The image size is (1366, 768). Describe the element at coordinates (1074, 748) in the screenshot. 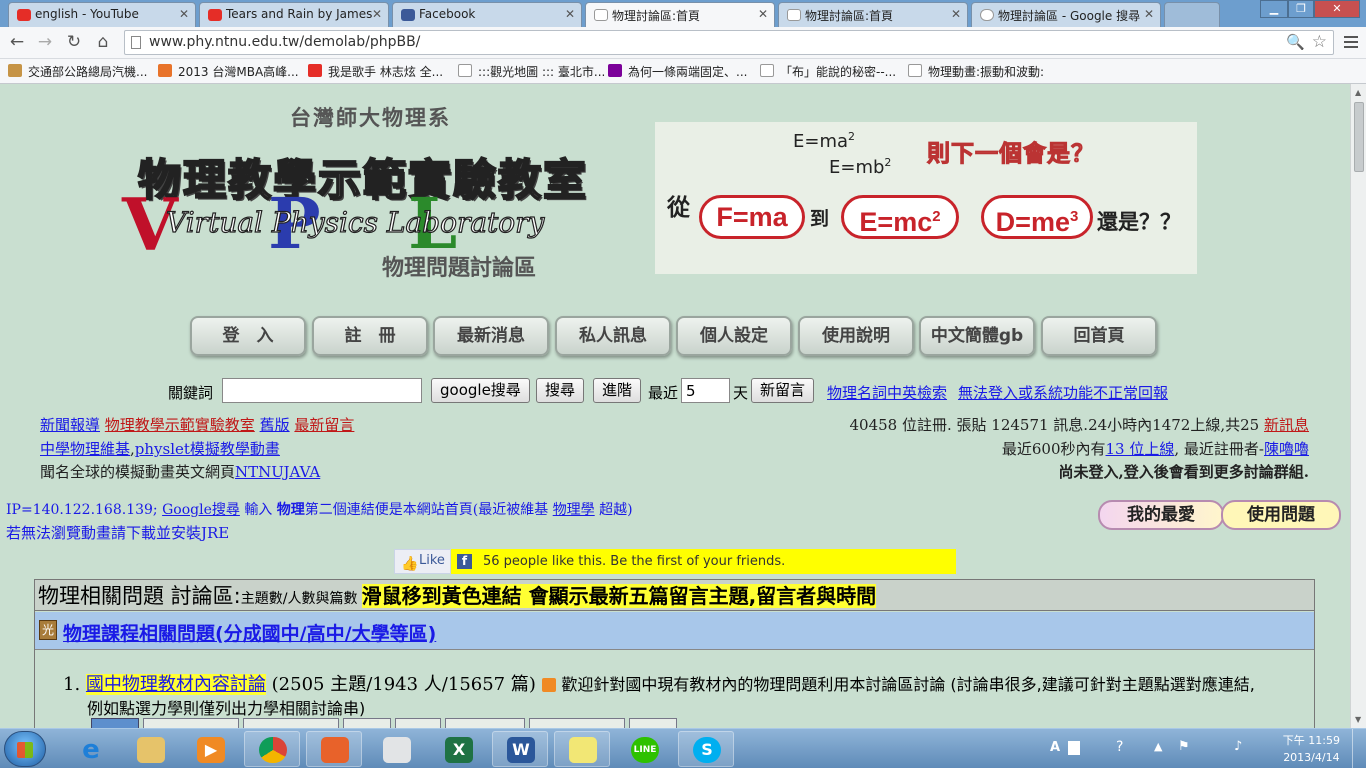

I see `ime-mode-icon` at that location.